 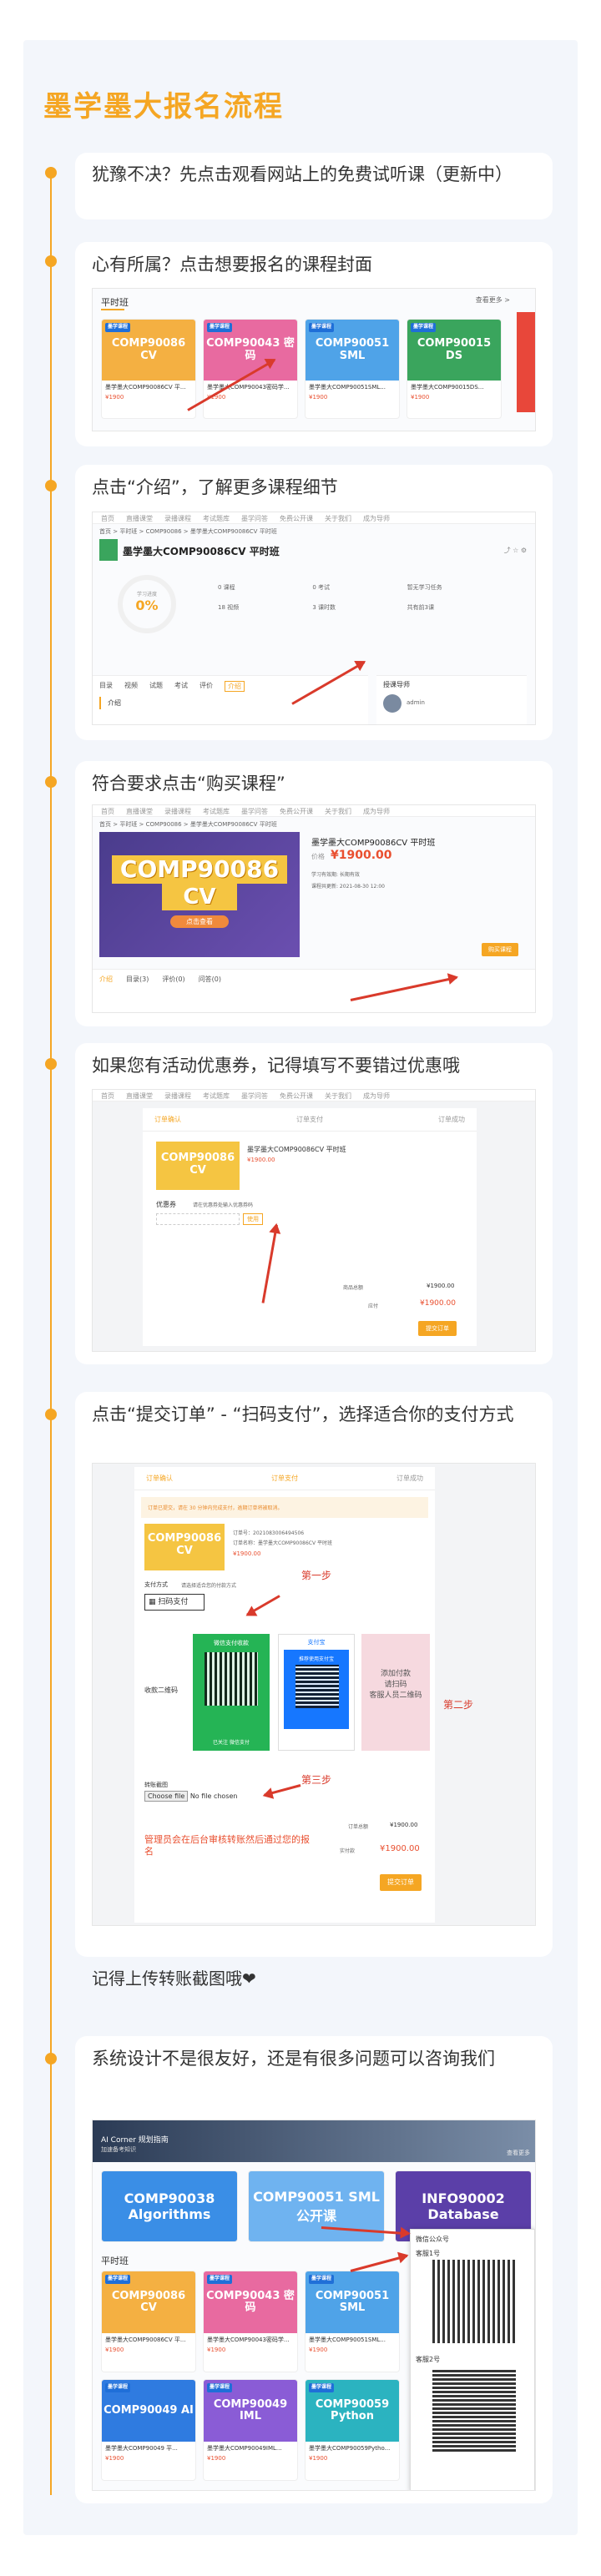 What do you see at coordinates (518, 2153) in the screenshot?
I see `more-link: 查看更多` at bounding box center [518, 2153].